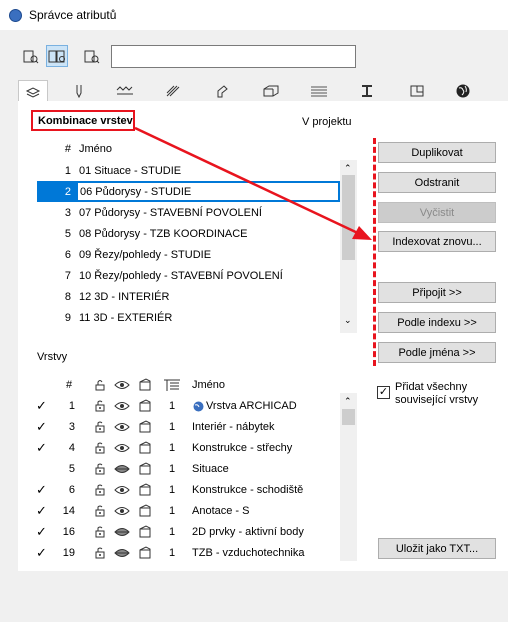  I want to click on attribute-tabs, so click(263, 91).